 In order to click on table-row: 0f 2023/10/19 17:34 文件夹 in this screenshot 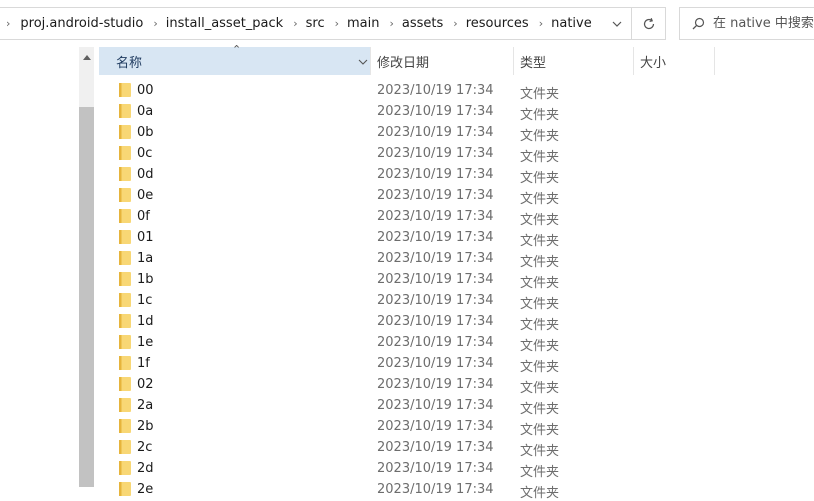, I will do `click(449, 217)`.